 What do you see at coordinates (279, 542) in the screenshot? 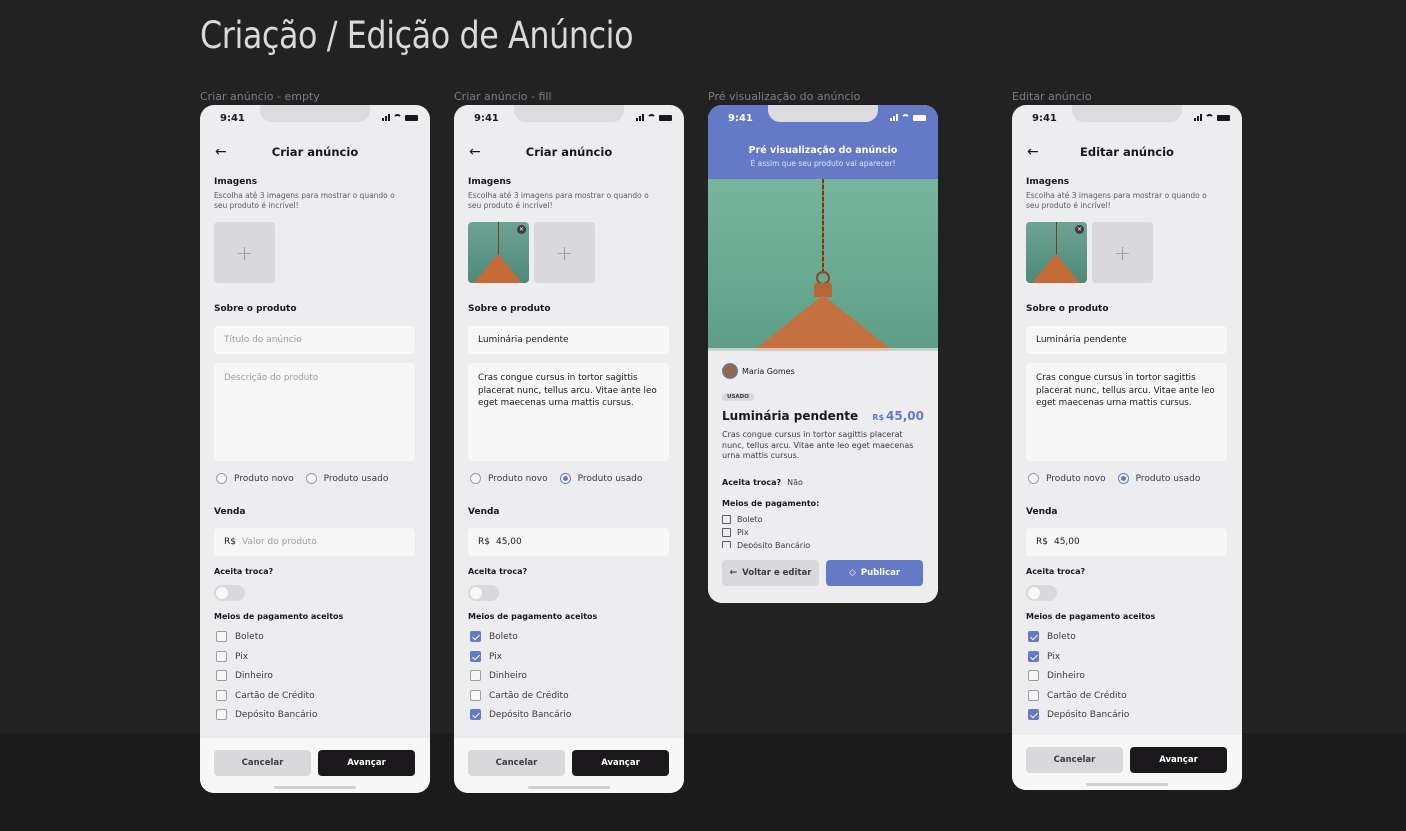
I see `price-placeholder: Valor do produto` at bounding box center [279, 542].